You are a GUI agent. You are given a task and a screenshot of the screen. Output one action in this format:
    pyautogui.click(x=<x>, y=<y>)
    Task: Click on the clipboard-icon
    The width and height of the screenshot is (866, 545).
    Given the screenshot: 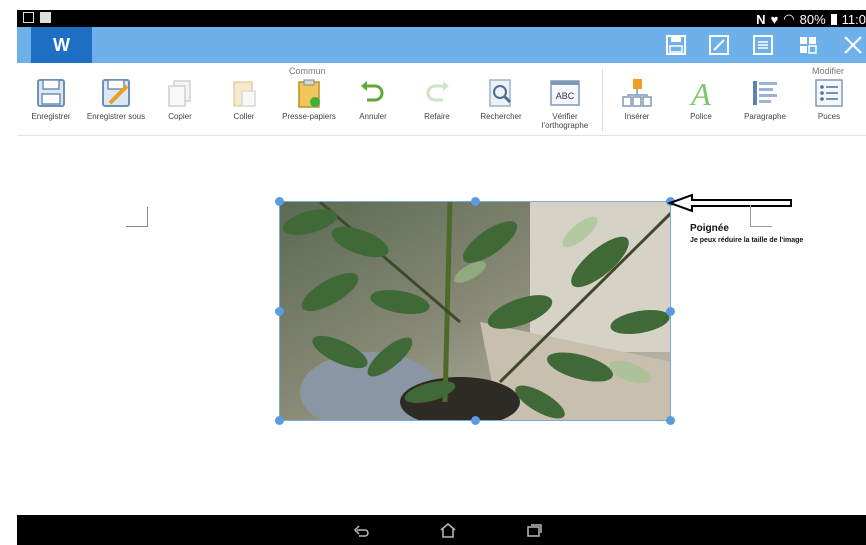 What is the action you would take?
    pyautogui.click(x=309, y=93)
    